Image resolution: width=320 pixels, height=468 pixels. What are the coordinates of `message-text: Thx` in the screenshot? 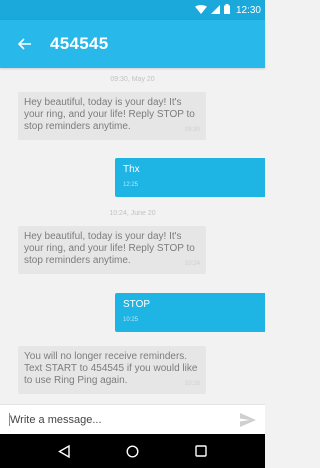 It's located at (131, 169).